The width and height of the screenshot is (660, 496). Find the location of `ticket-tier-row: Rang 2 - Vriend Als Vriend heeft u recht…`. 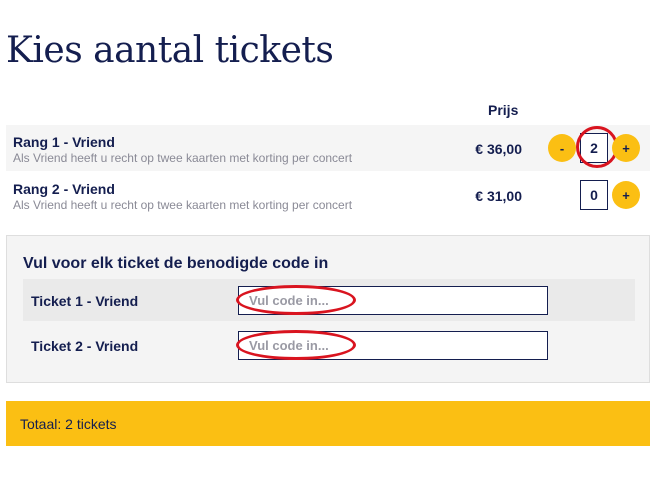

ticket-tier-row: Rang 2 - Vriend Als Vriend heeft u recht… is located at coordinates (328, 195).